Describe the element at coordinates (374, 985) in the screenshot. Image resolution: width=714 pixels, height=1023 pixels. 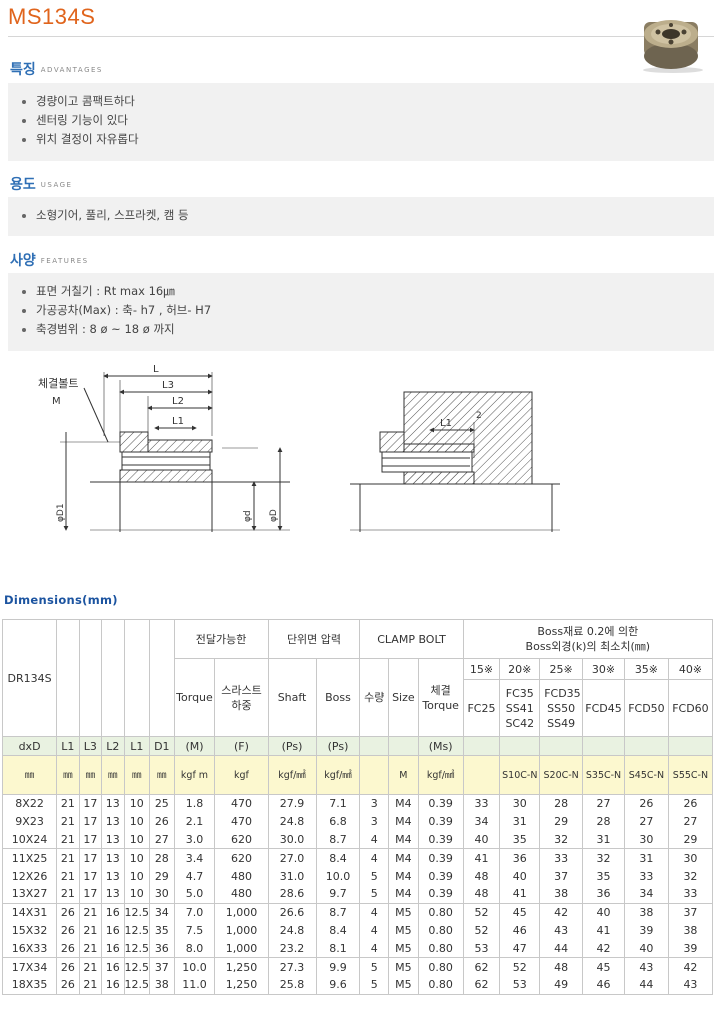
I see `table-cell: 5` at that location.